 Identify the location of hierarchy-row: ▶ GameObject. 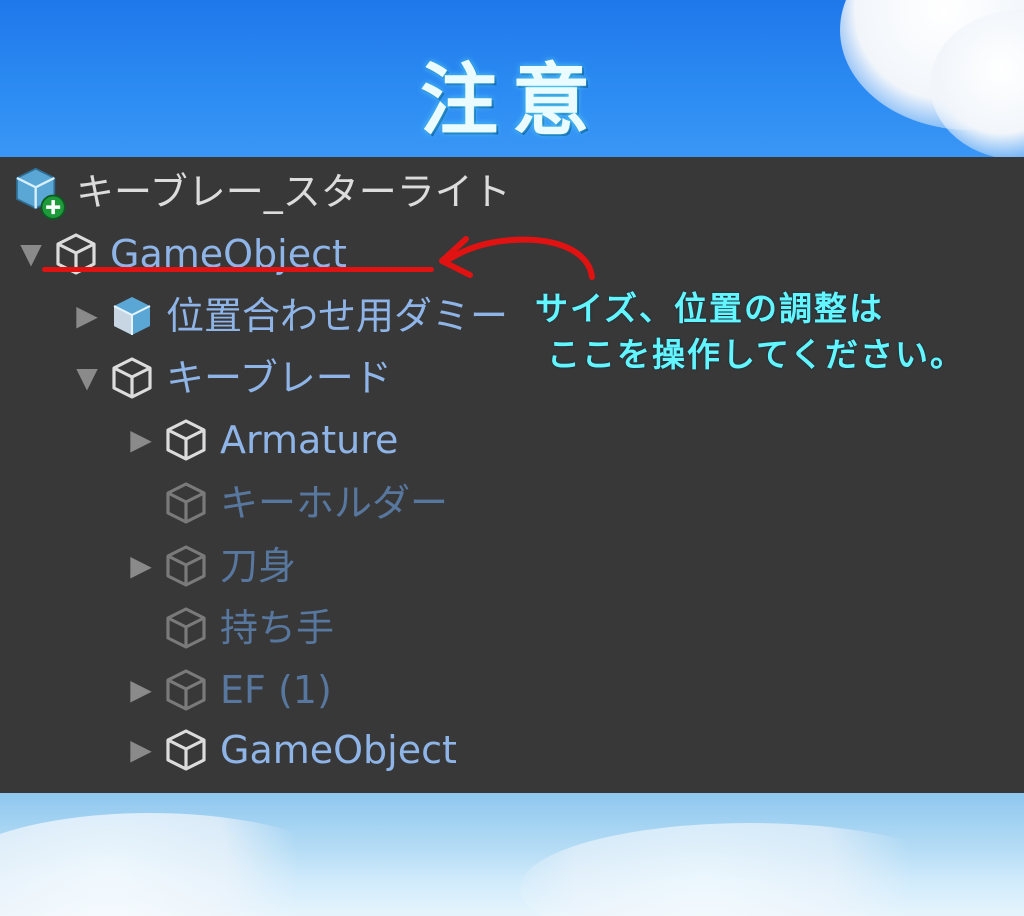
(291, 750).